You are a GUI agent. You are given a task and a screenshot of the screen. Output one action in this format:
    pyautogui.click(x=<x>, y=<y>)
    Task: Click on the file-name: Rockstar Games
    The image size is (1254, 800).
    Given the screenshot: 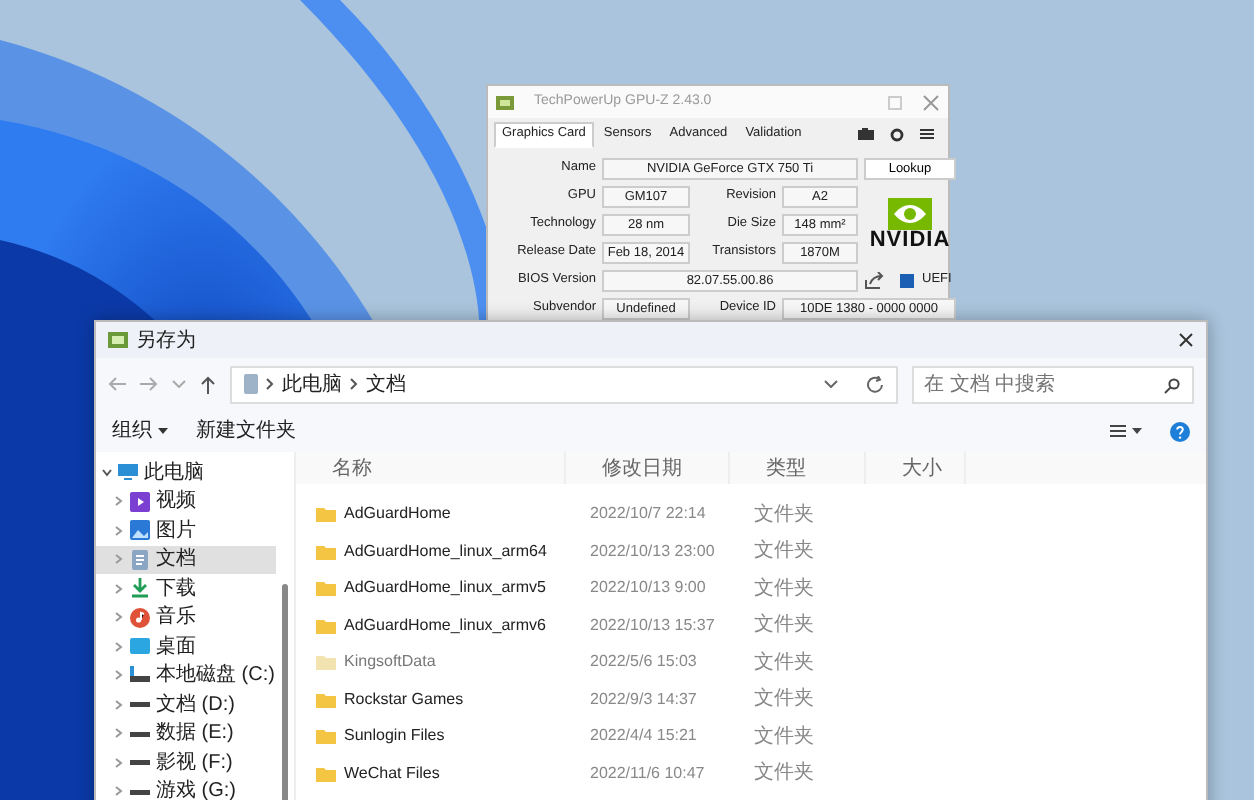 What is the action you would take?
    pyautogui.click(x=431, y=699)
    